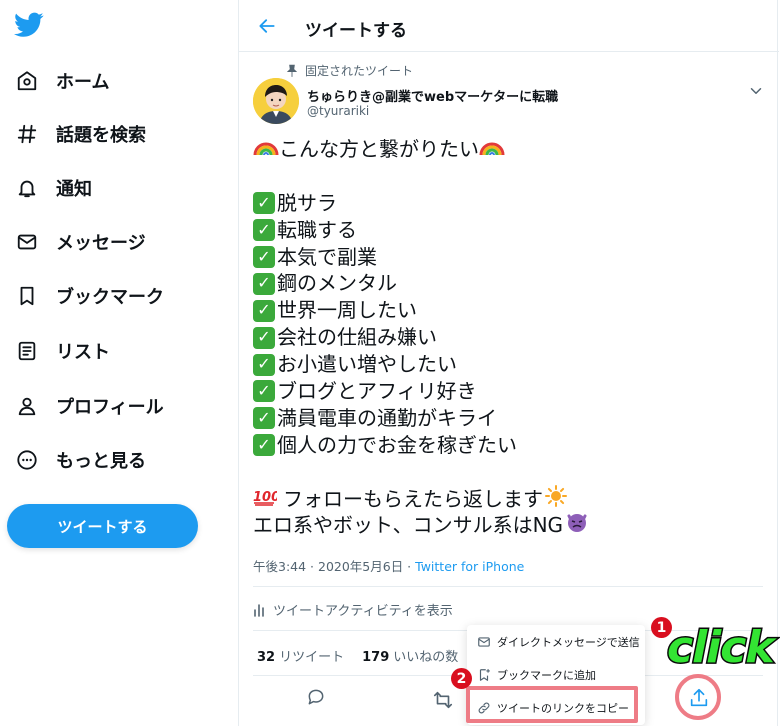 The height and width of the screenshot is (726, 780). Describe the element at coordinates (387, 417) in the screenshot. I see `checklist-text: 満員電車の通勤がキライ` at that location.